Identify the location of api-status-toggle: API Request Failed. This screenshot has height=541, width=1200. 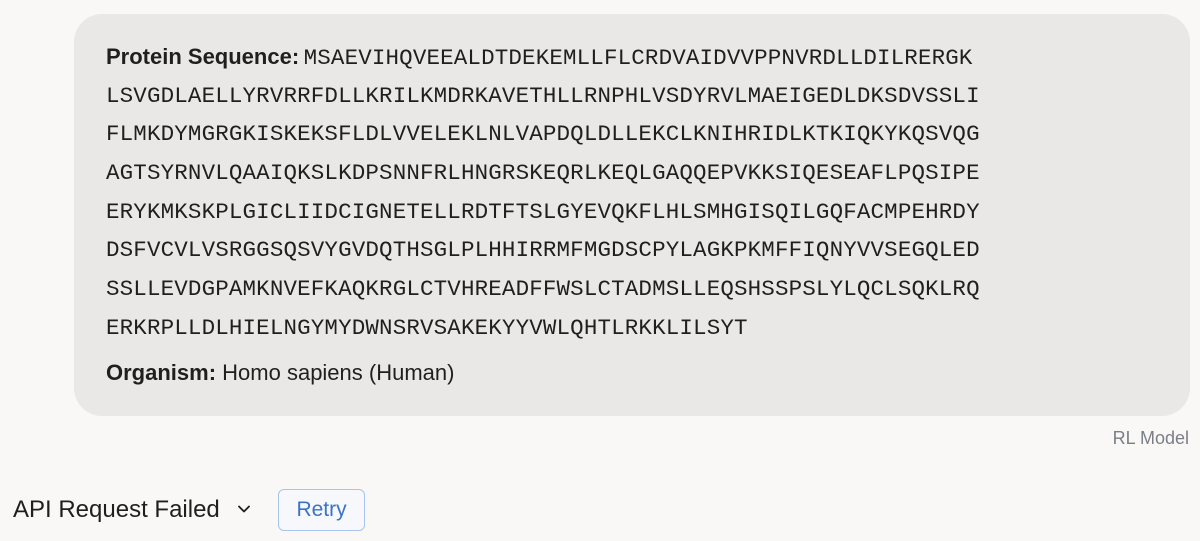
(132, 510).